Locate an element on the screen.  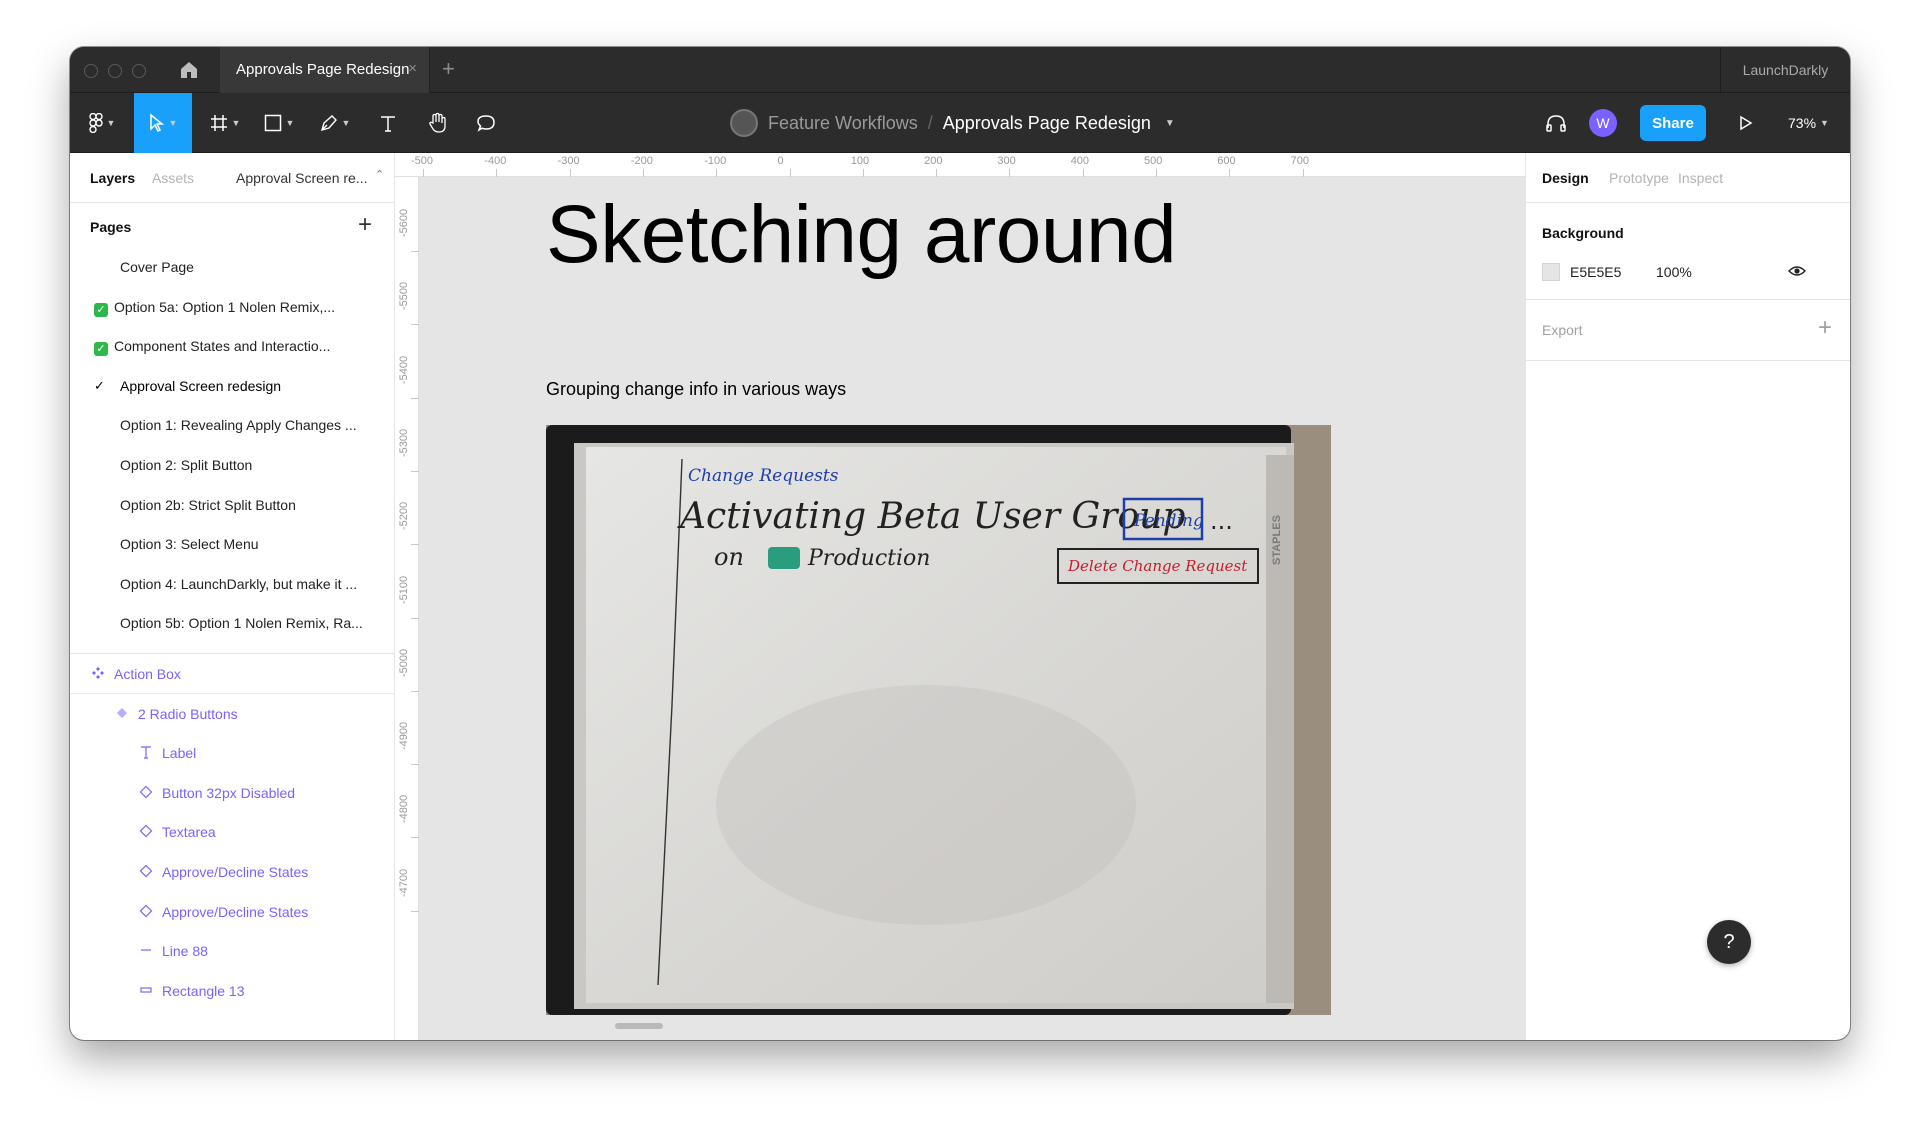
checkmark-icon: ✓ is located at coordinates (99, 385).